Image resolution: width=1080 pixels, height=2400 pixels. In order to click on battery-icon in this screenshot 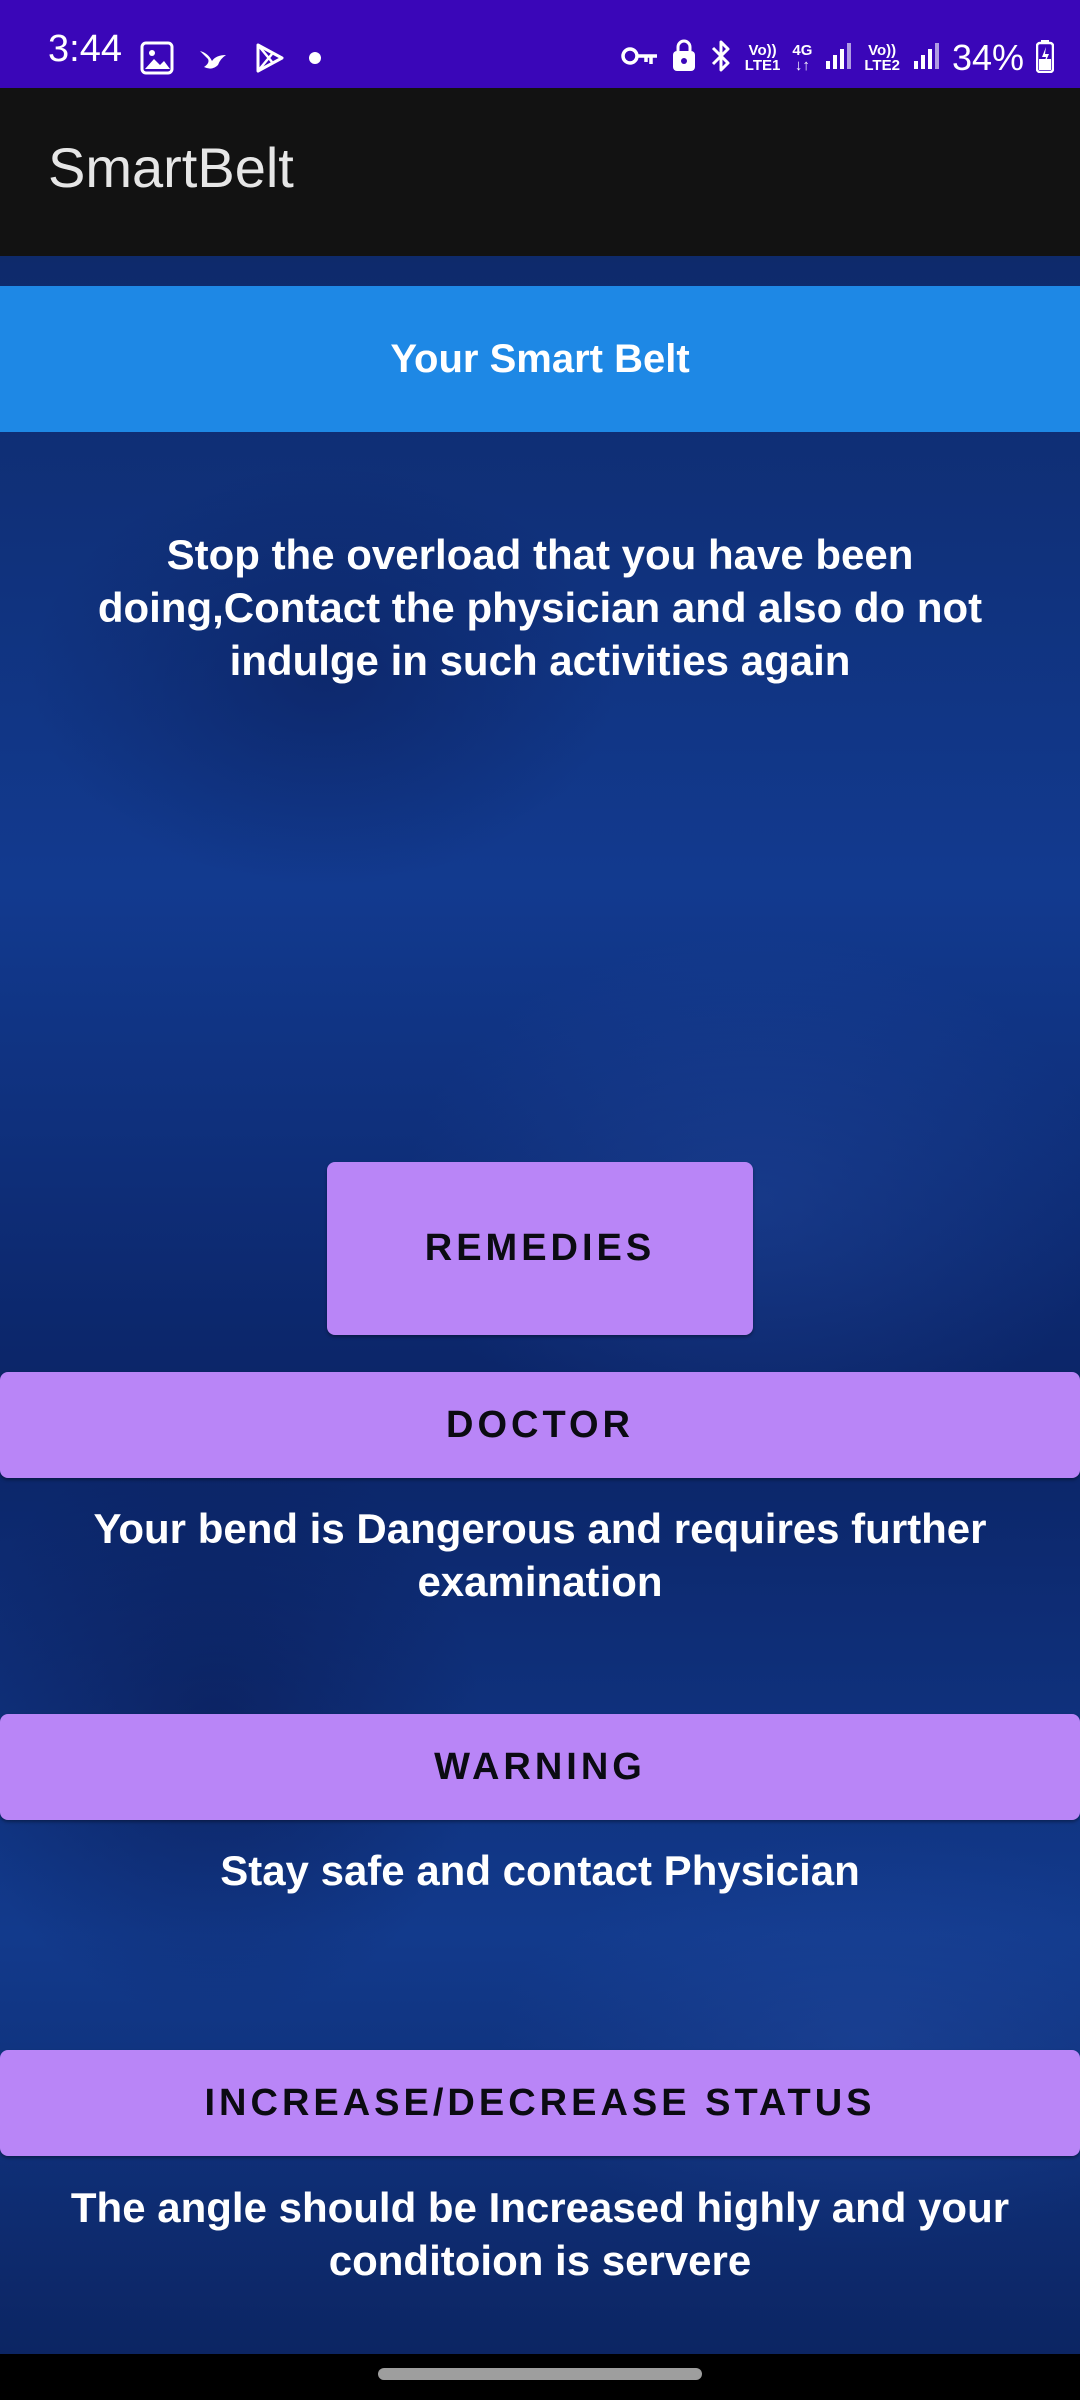, I will do `click(1045, 58)`.